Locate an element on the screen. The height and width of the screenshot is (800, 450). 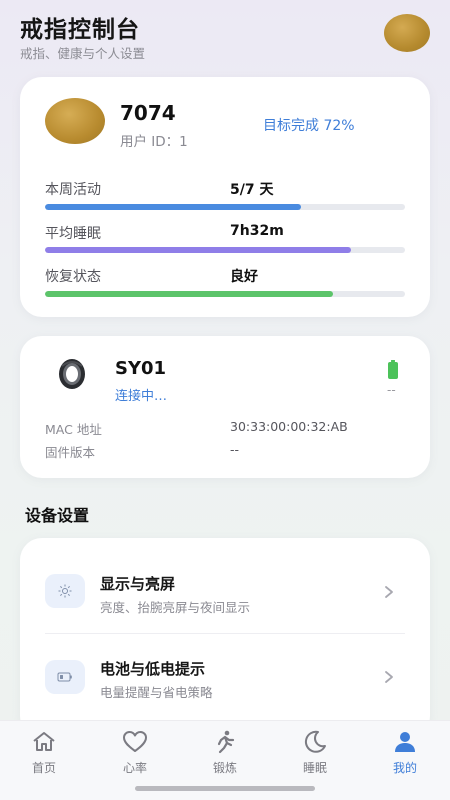
user-id: 用户 ID：1 is located at coordinates (154, 142).